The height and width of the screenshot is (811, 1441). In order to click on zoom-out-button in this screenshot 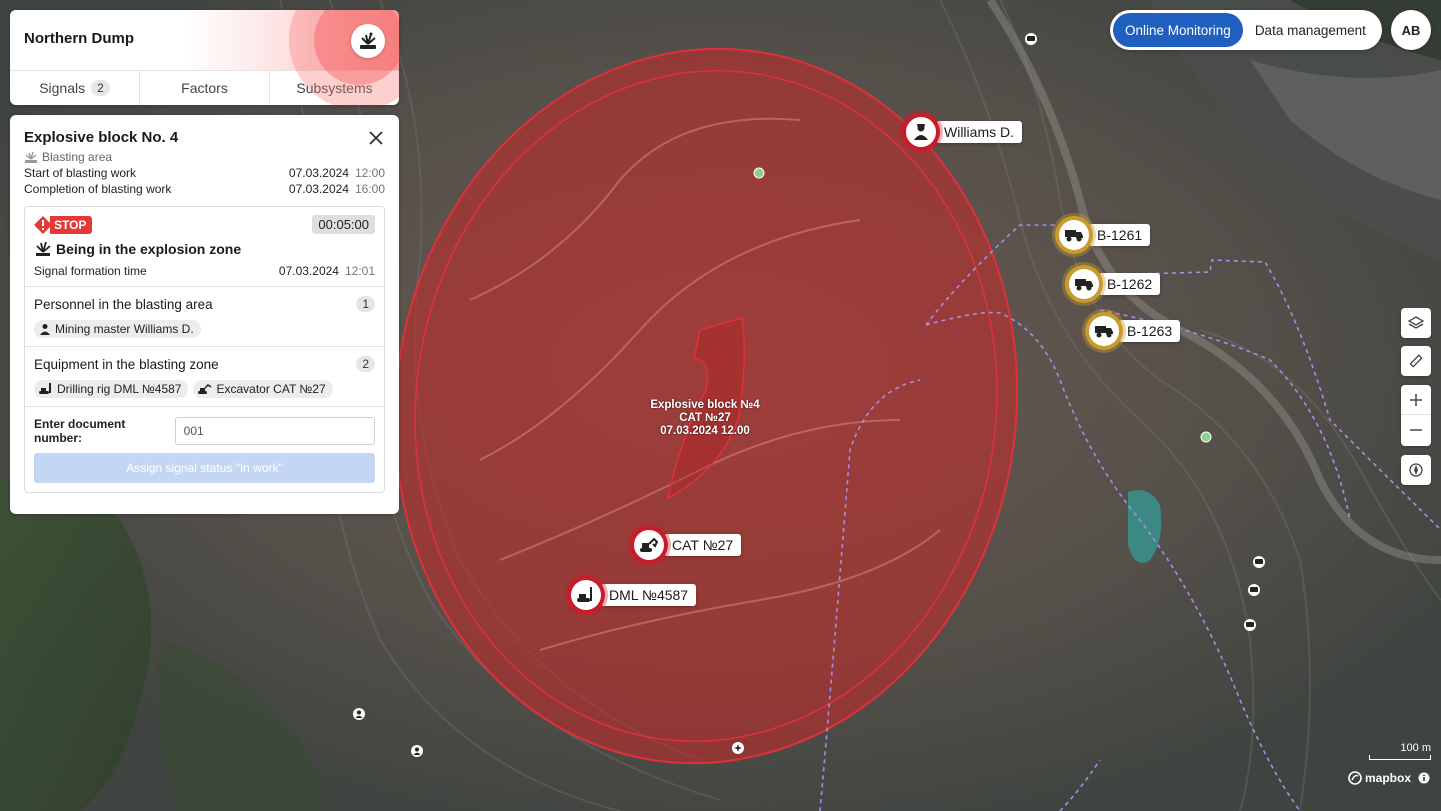, I will do `click(1416, 430)`.